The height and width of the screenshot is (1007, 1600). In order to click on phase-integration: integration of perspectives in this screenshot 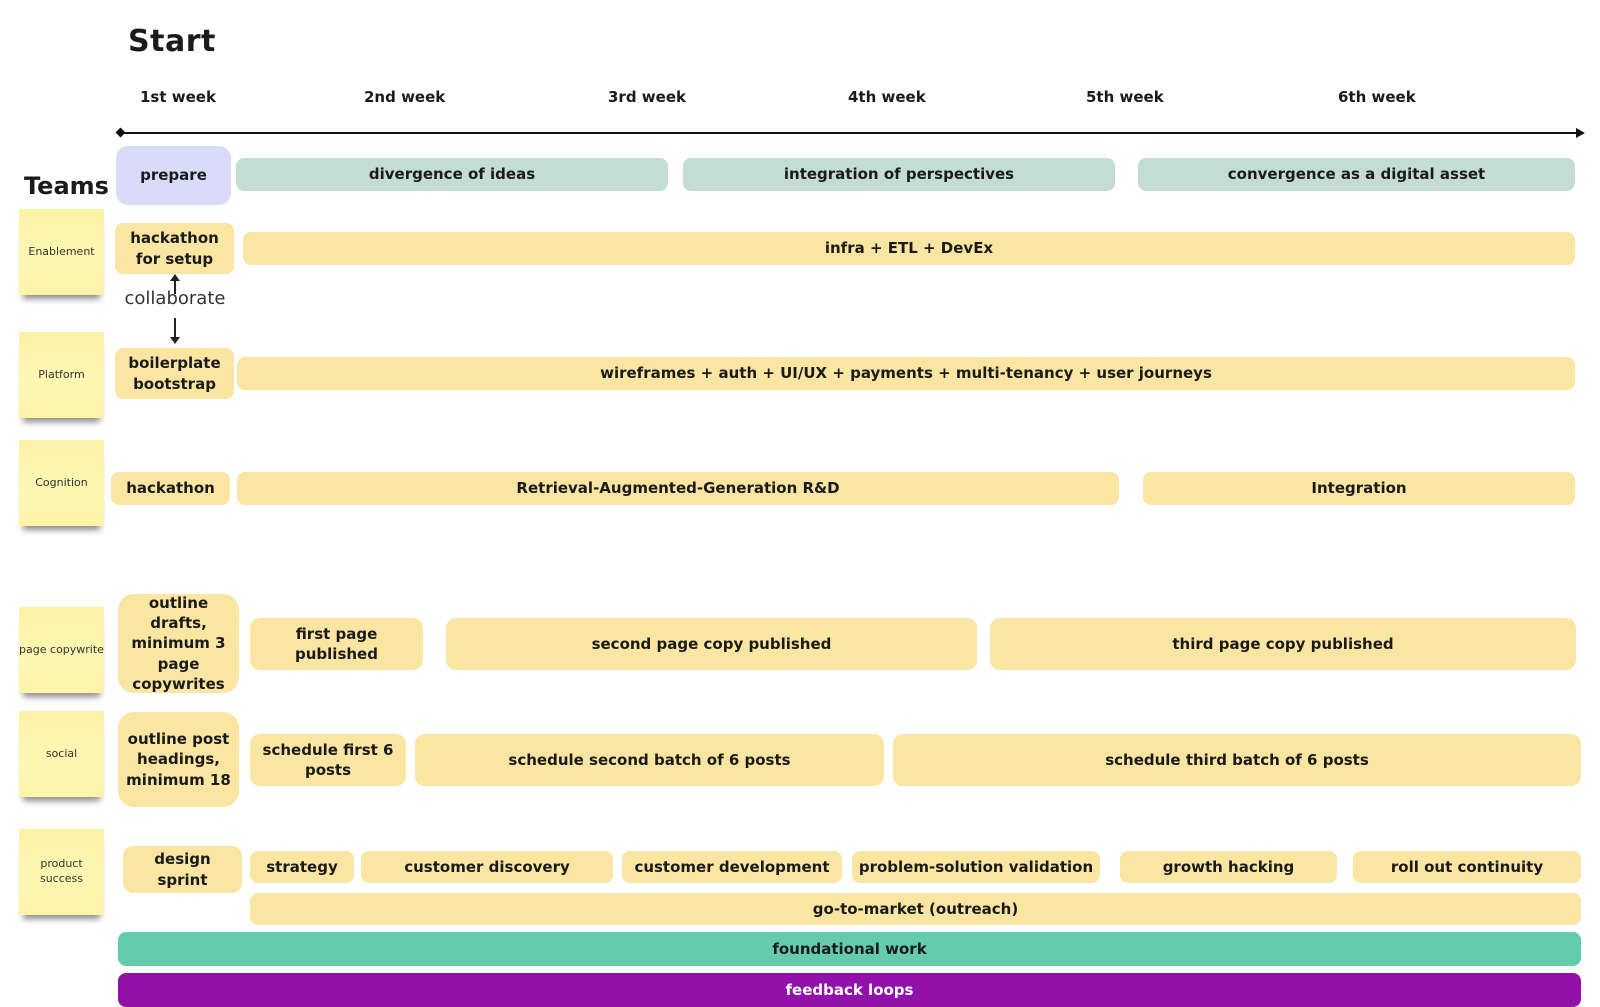, I will do `click(899, 174)`.